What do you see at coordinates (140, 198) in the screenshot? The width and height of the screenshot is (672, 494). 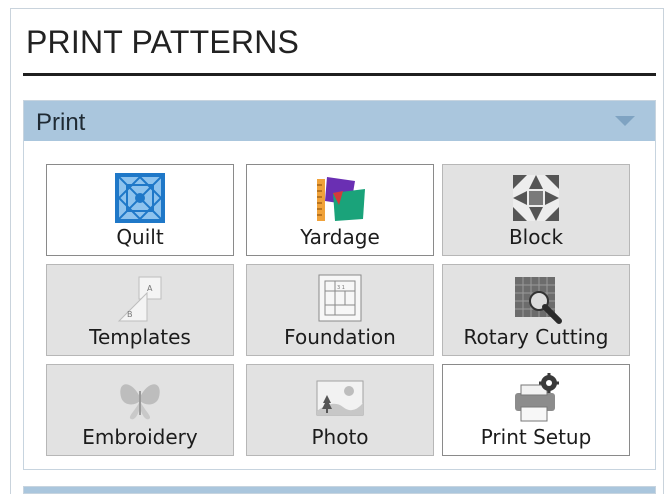 I see `quilt-icon` at bounding box center [140, 198].